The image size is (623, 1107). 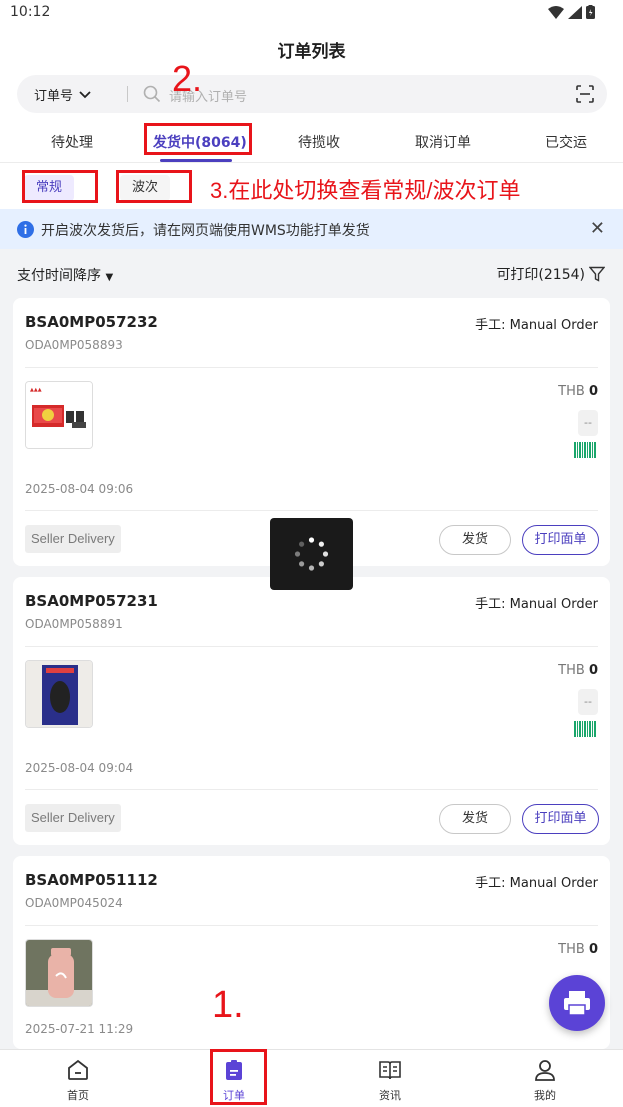 I want to click on sub-order-number: ODA0MP058891, so click(x=74, y=624).